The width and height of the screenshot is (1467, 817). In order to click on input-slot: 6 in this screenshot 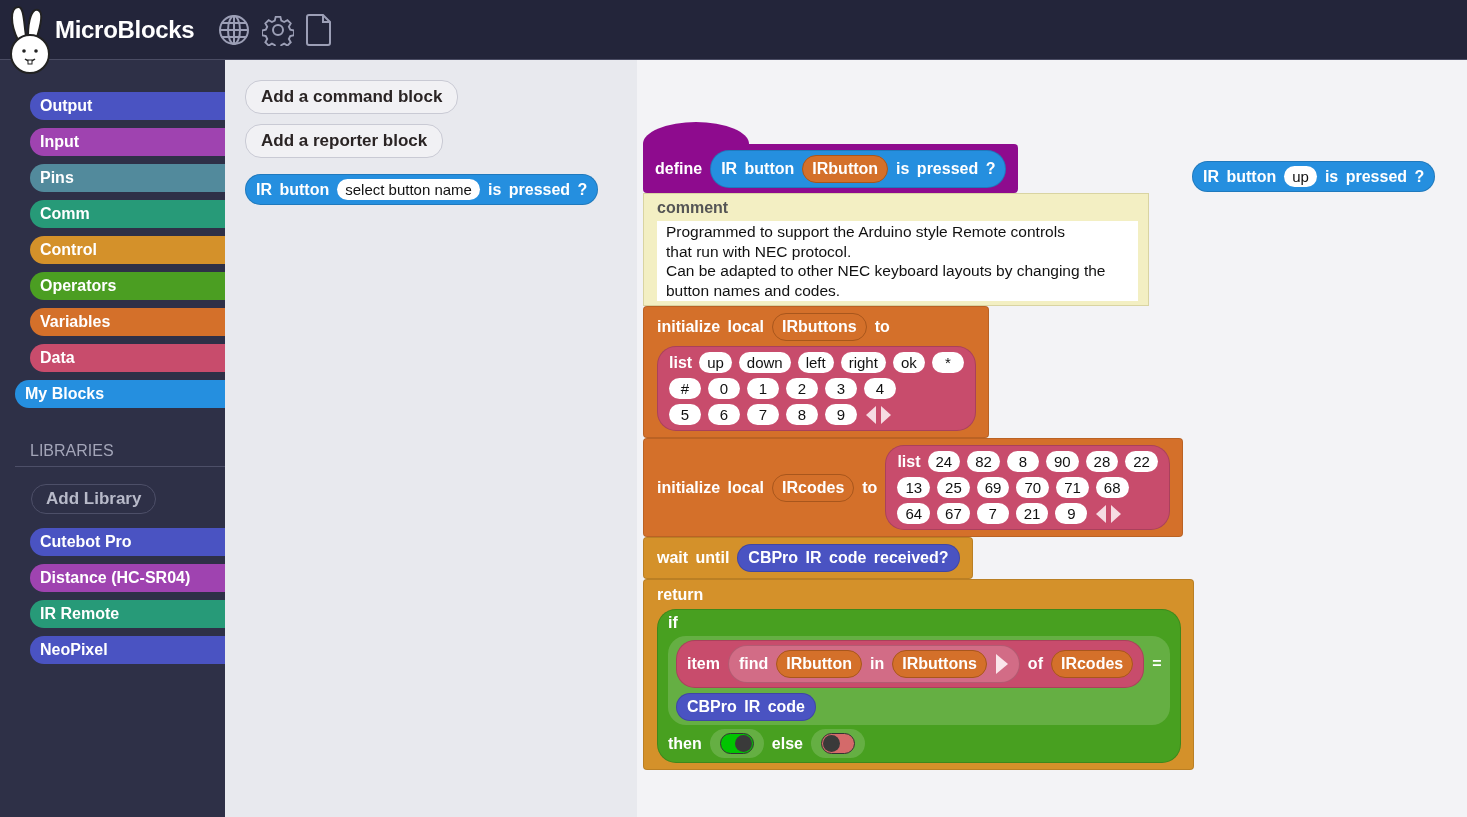, I will do `click(724, 414)`.